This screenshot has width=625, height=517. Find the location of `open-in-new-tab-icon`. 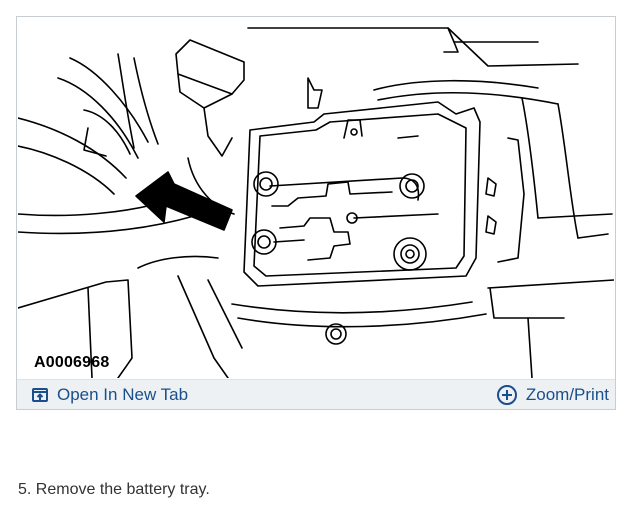

open-in-new-tab-icon is located at coordinates (40, 395).